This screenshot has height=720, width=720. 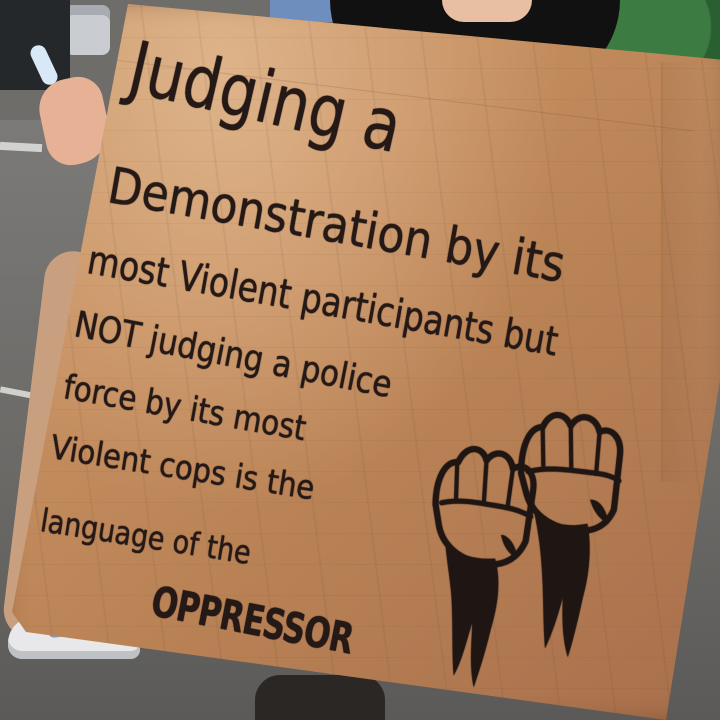 I want to click on sign-line-7: language of the, so click(x=146, y=536).